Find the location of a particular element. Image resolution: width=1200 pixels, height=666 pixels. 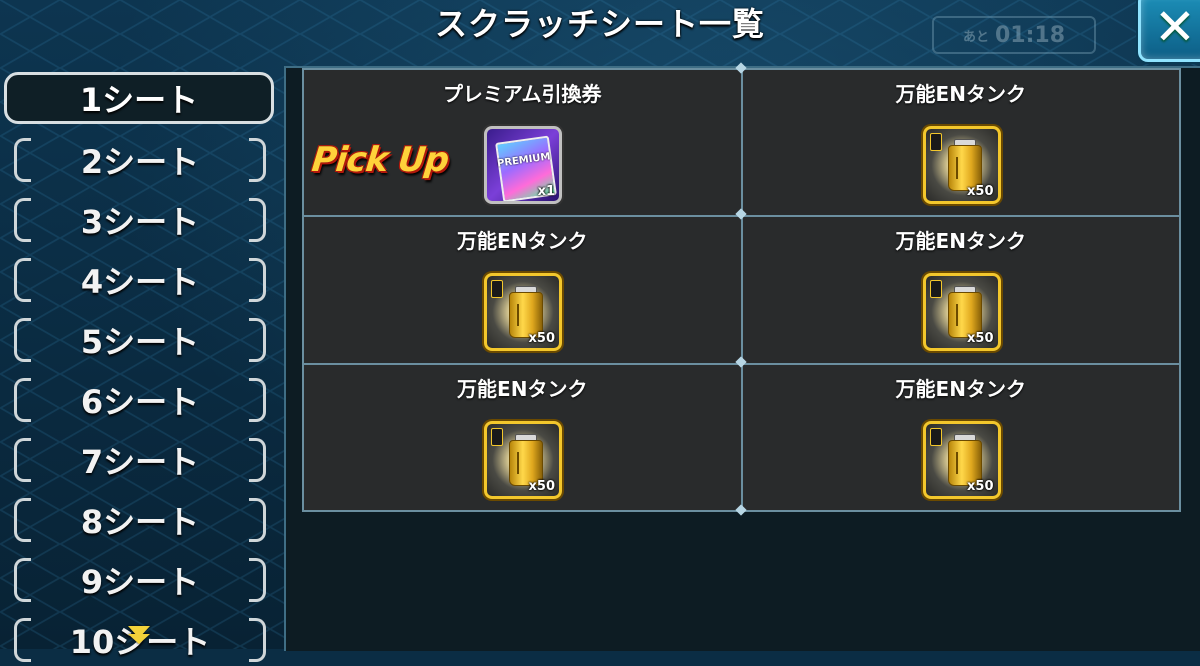

prize-name: プレミアム引換券 is located at coordinates (522, 94).